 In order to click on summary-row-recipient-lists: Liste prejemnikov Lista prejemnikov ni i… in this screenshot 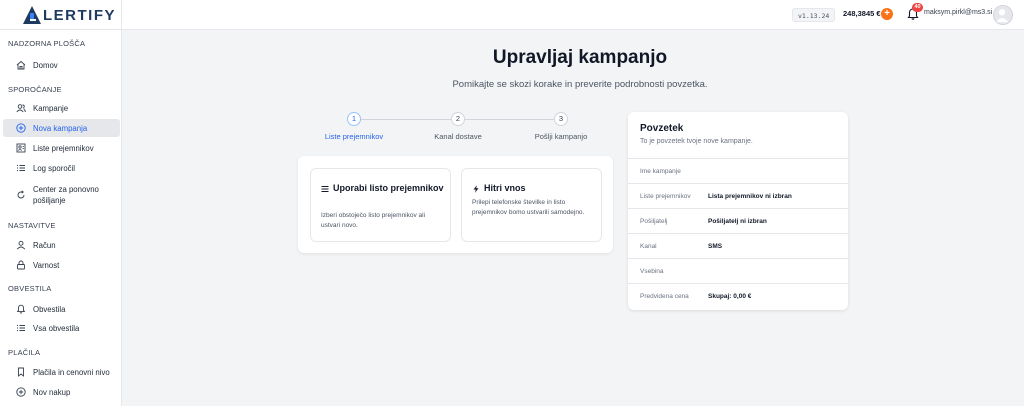, I will do `click(738, 195)`.